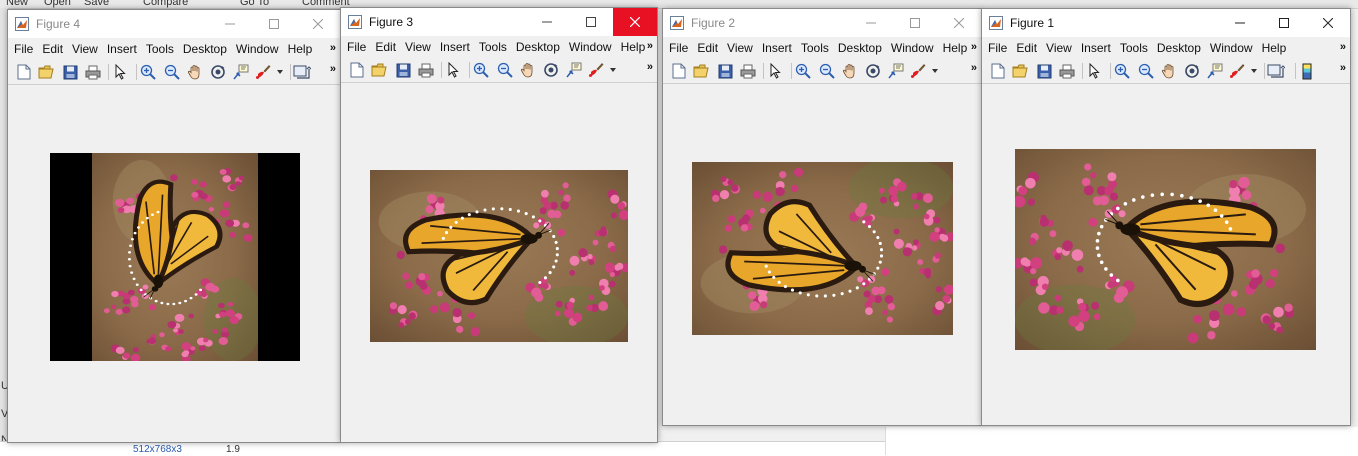 Image resolution: width=1358 pixels, height=456 pixels. What do you see at coordinates (165, 4) in the screenshot?
I see `toolstrip-compare: Compare` at bounding box center [165, 4].